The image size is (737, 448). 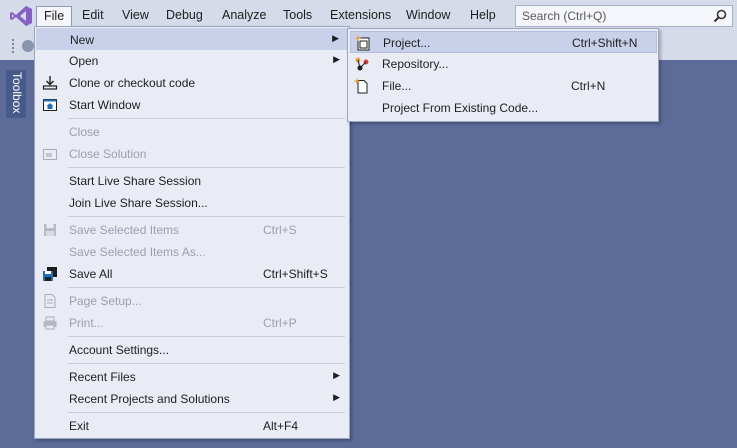 I want to click on menu-item-recent-files: Recent Files ▶, so click(x=192, y=377).